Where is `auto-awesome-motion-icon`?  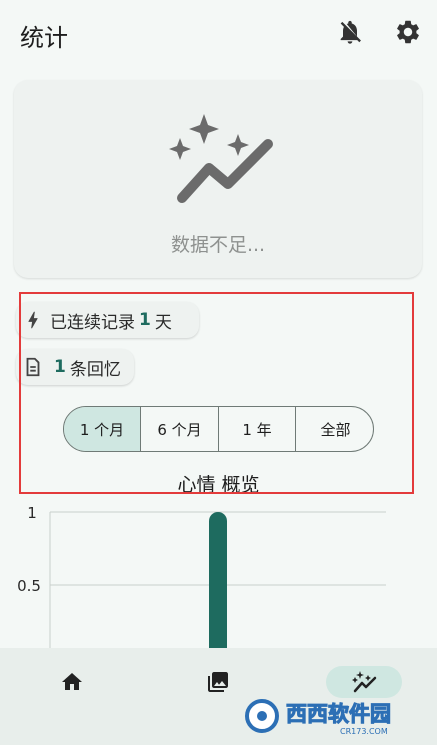 auto-awesome-motion-icon is located at coordinates (219, 160).